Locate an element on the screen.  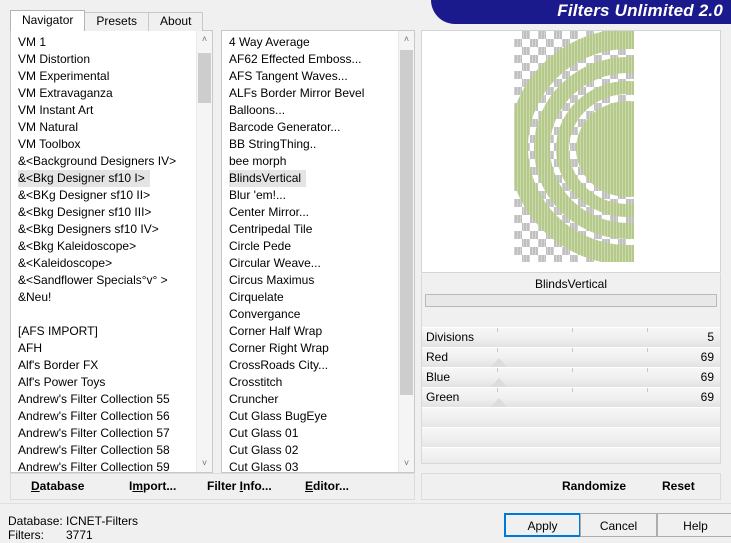
reset-button: Reset is located at coordinates (678, 486).